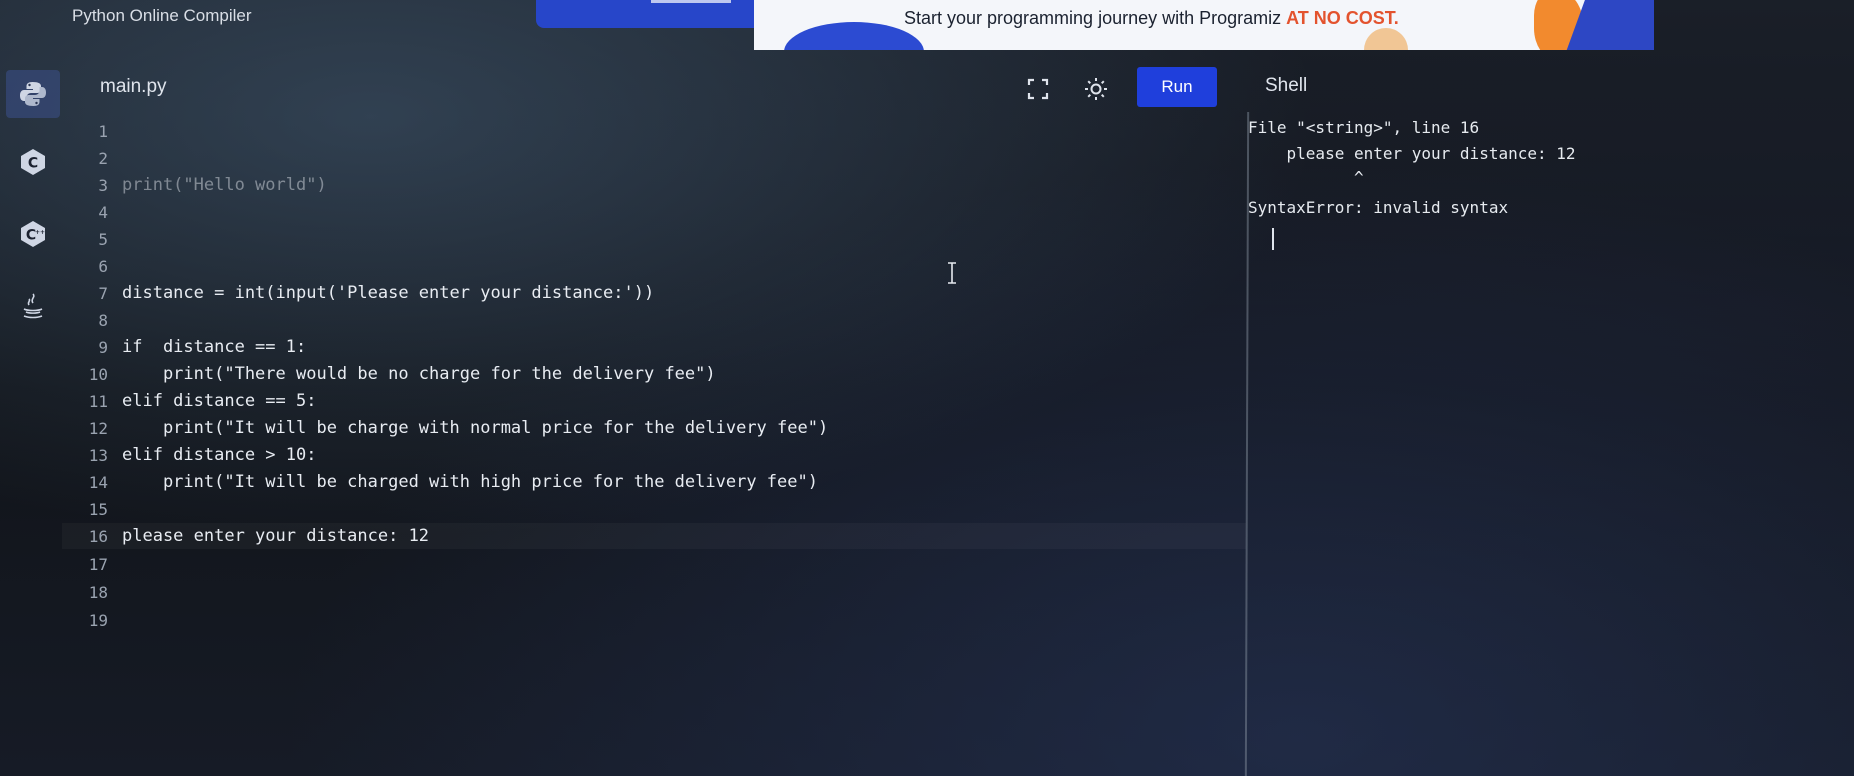 This screenshot has width=1854, height=776. I want to click on line-number: 9, so click(103, 347).